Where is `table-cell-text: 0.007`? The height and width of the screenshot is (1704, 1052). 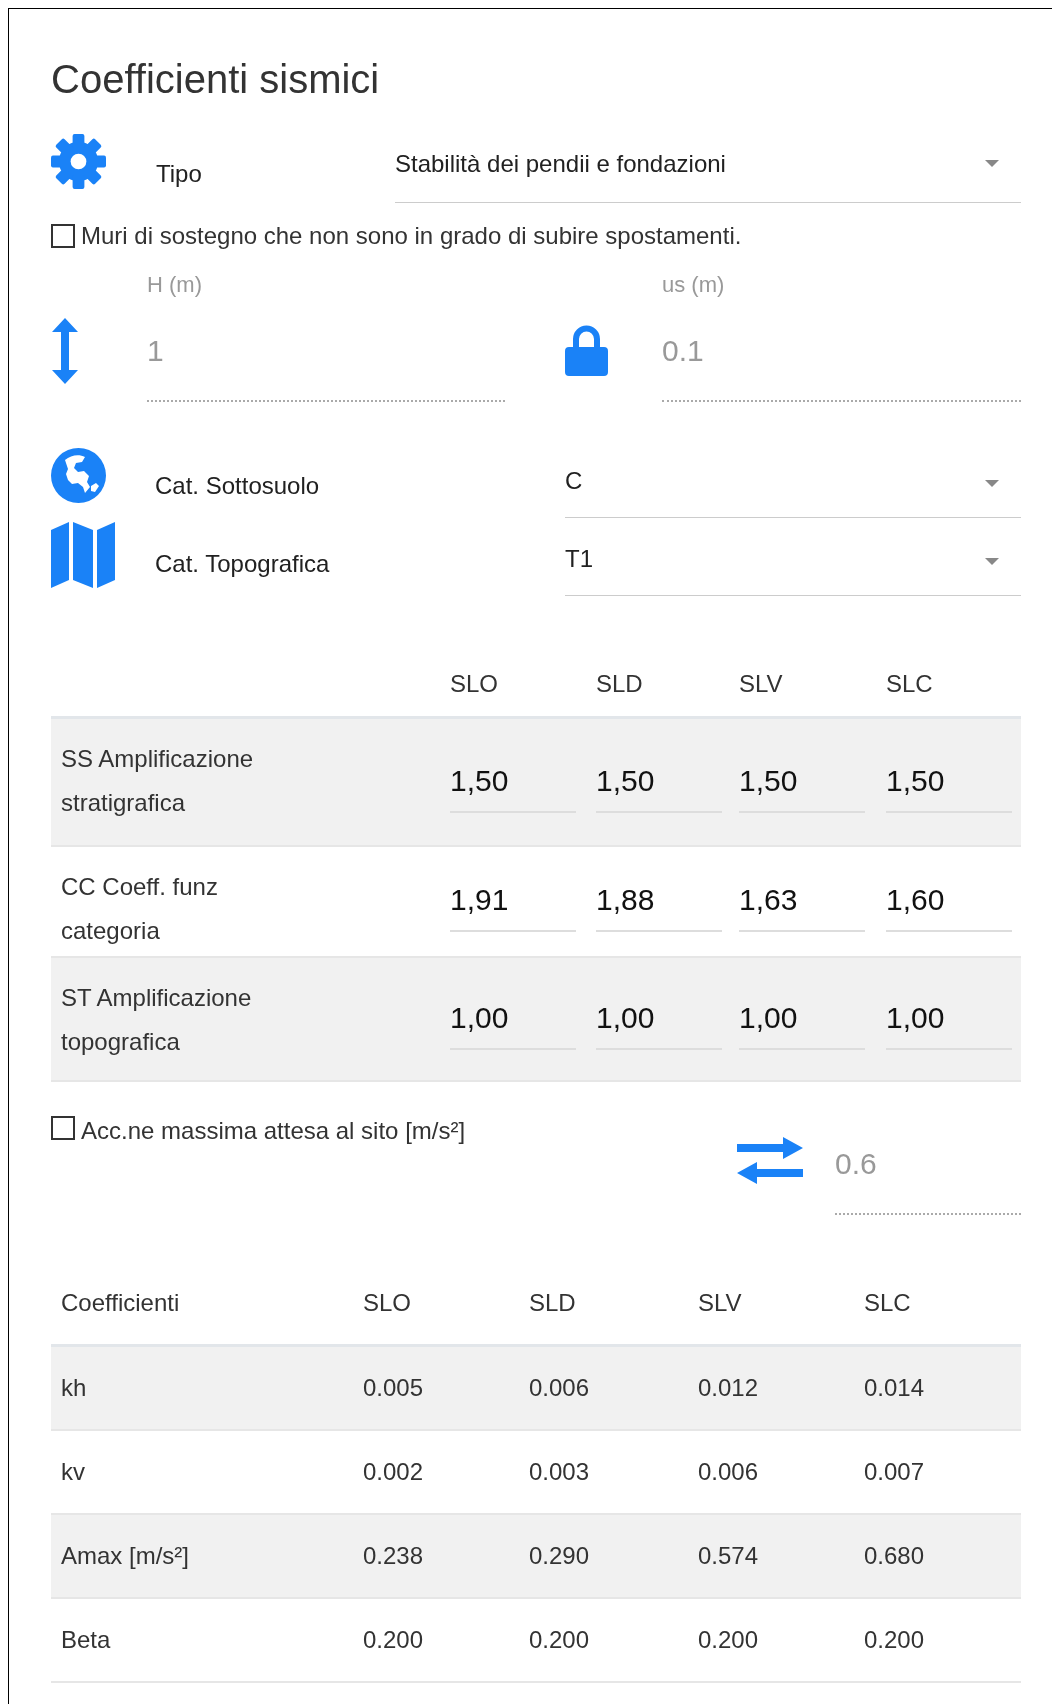
table-cell-text: 0.007 is located at coordinates (895, 1472).